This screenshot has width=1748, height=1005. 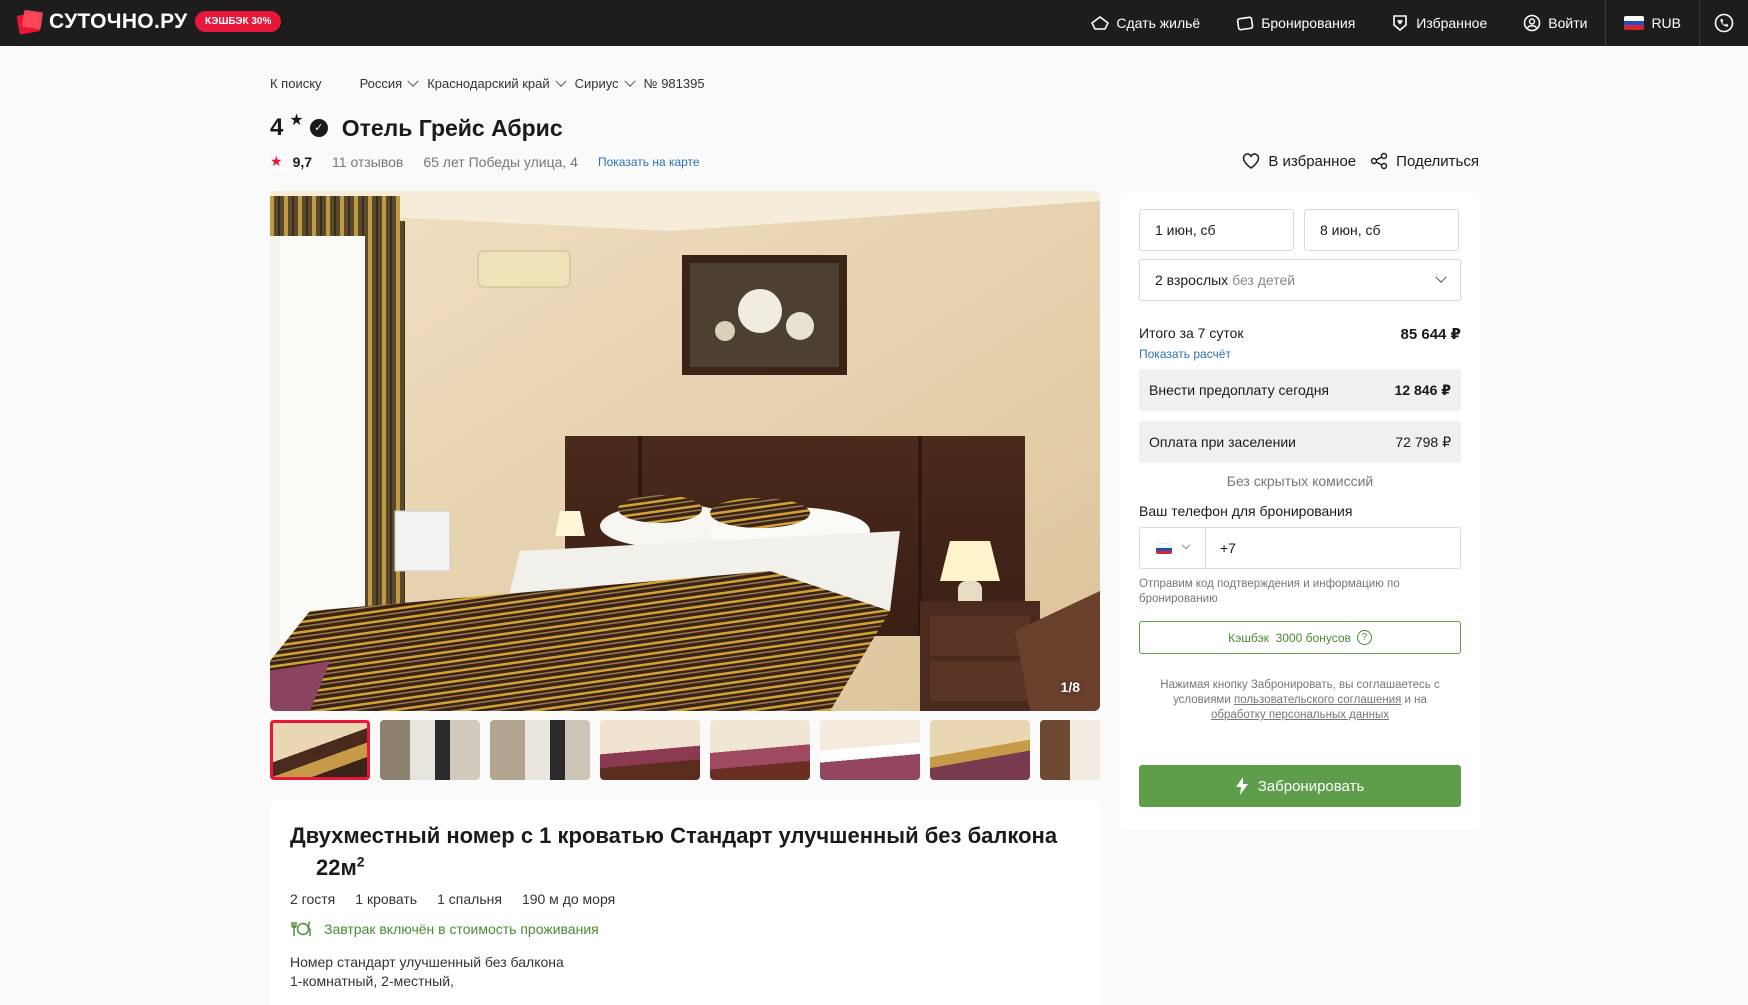 What do you see at coordinates (1192, 280) in the screenshot?
I see `guests-adults: 2 взрослых` at bounding box center [1192, 280].